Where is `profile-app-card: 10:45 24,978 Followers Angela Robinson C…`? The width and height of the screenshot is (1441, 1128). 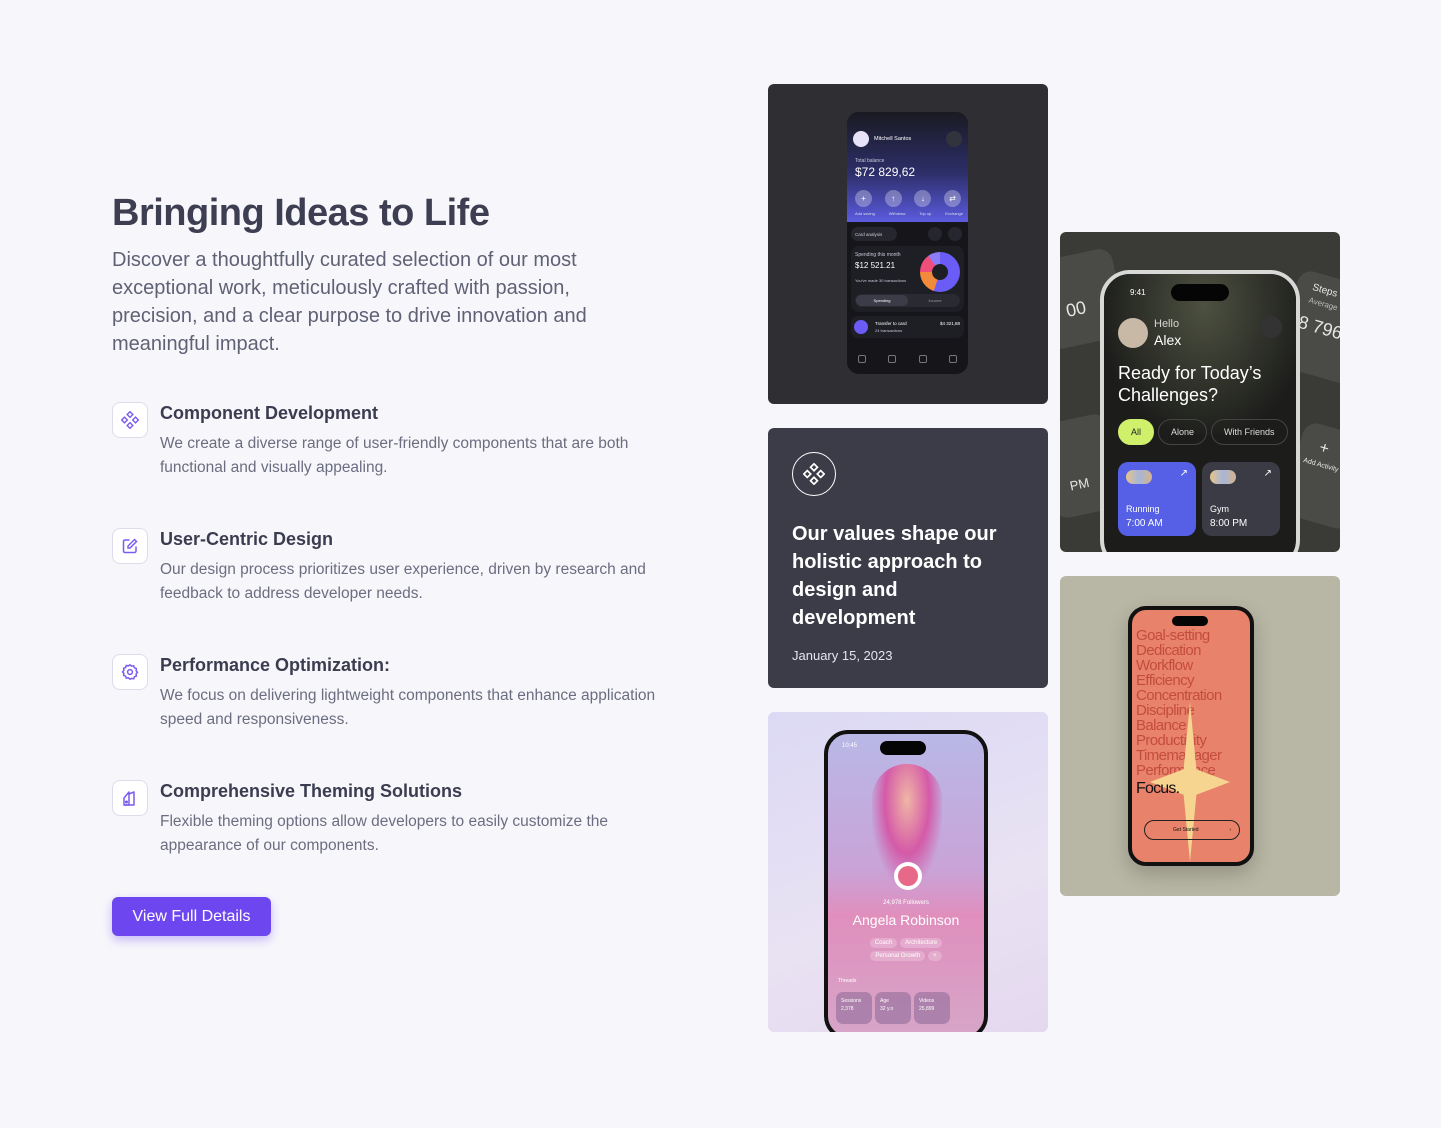
profile-app-card: 10:45 24,978 Followers Angela Robinson C… is located at coordinates (908, 872).